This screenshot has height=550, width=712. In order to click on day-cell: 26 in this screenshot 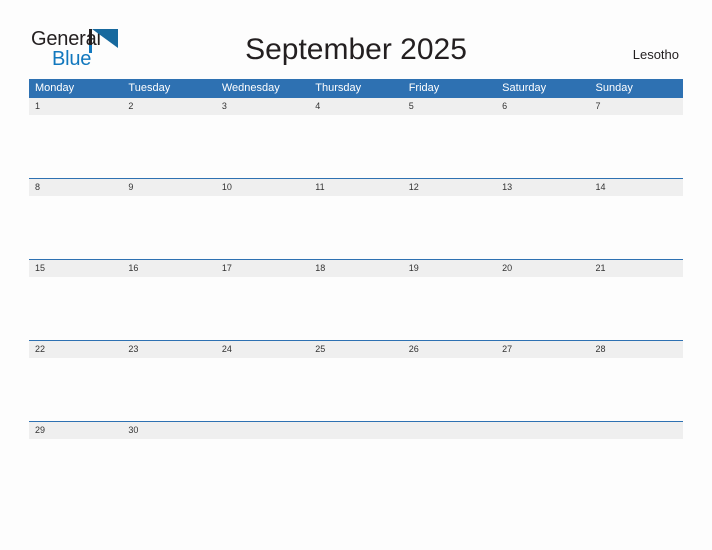, I will do `click(449, 349)`.